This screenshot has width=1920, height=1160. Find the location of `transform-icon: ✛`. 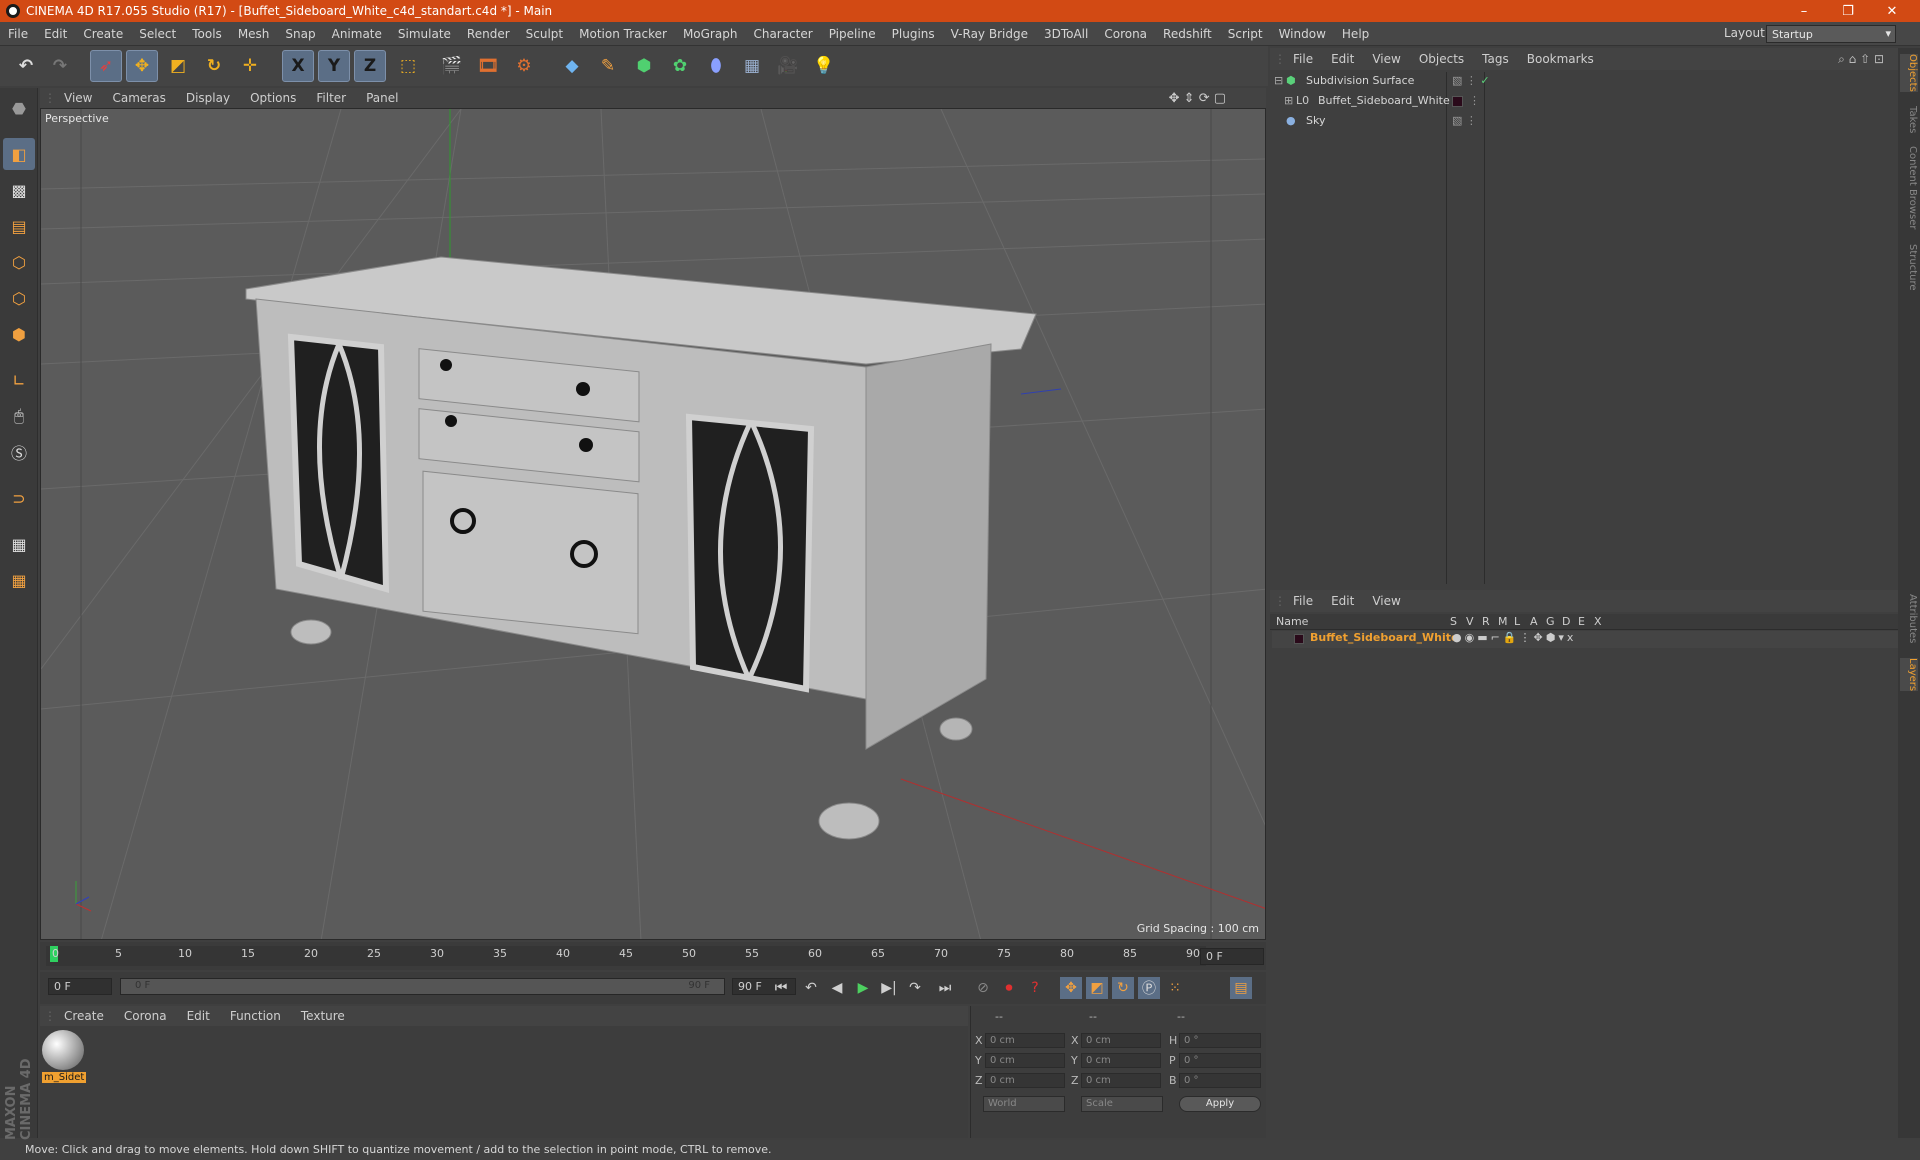

transform-icon: ✛ is located at coordinates (250, 66).